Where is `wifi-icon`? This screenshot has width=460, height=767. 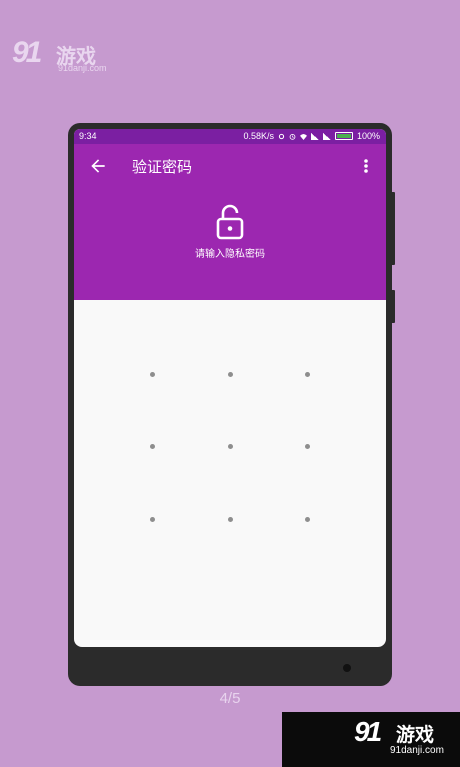
wifi-icon is located at coordinates (303, 136).